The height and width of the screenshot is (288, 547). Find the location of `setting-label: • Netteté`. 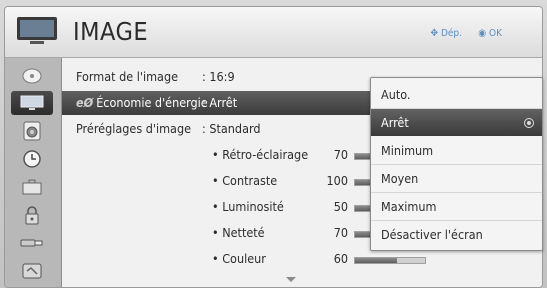

setting-label: • Netteté is located at coordinates (238, 232).